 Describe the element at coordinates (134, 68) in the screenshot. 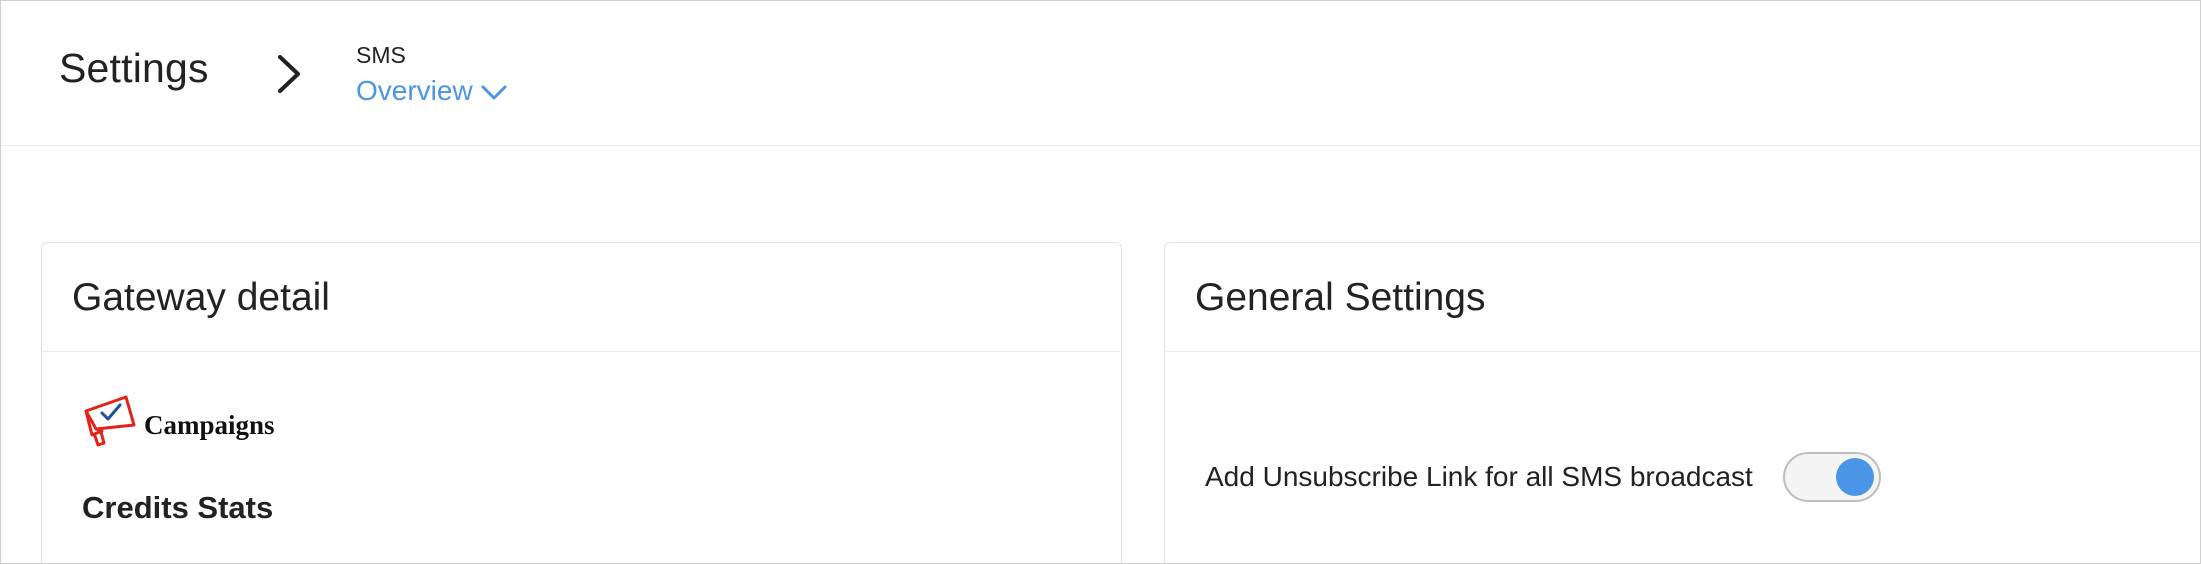

I see `page-title: Settings` at that location.